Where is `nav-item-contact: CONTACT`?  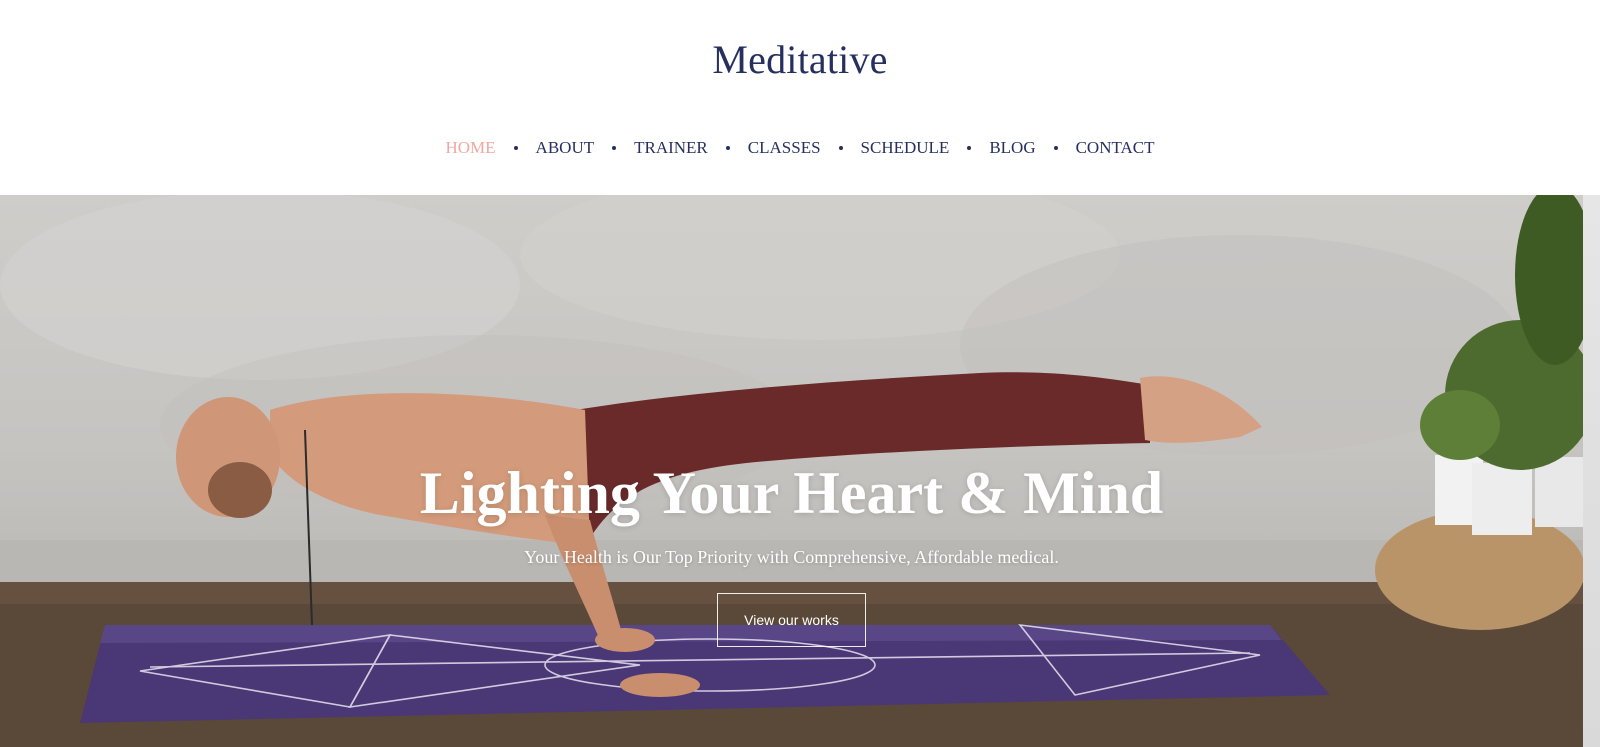 nav-item-contact: CONTACT is located at coordinates (1115, 148).